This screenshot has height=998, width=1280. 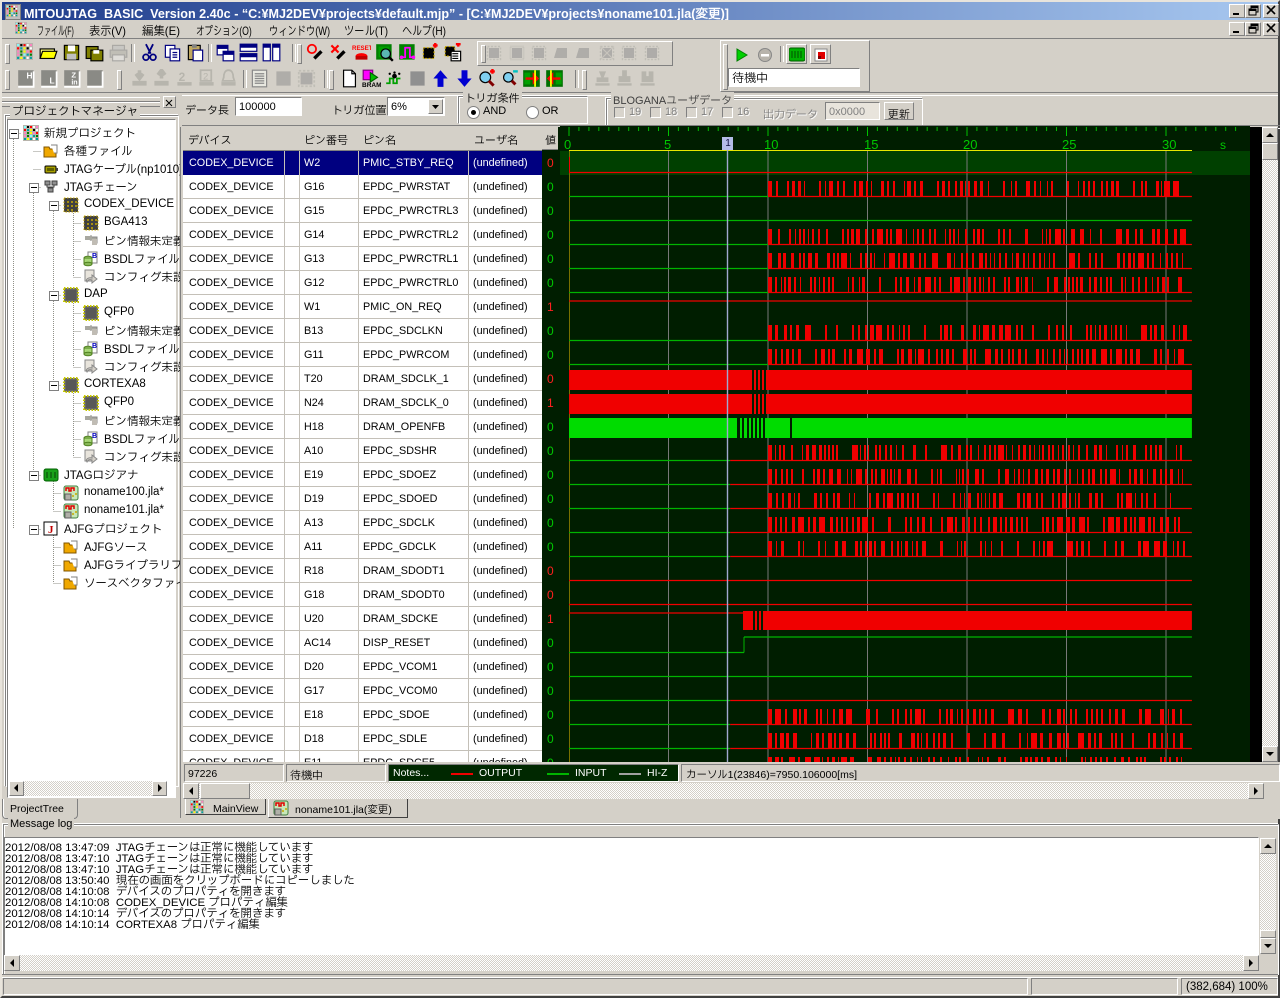 What do you see at coordinates (667, 144) in the screenshot?
I see `svg-text: 5` at bounding box center [667, 144].